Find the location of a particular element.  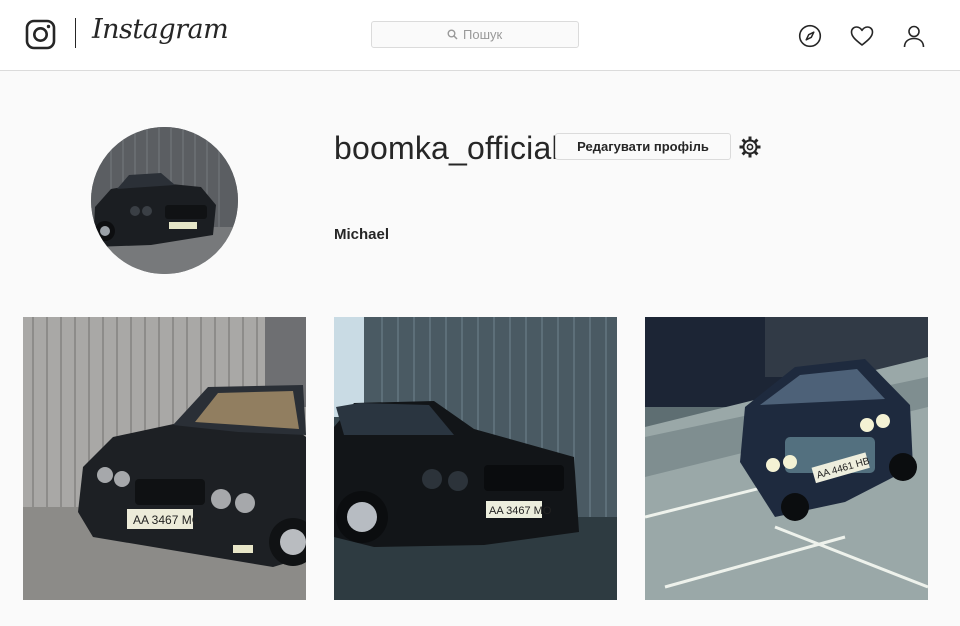

post-car-photo: AA 4461 HB is located at coordinates (786, 458).